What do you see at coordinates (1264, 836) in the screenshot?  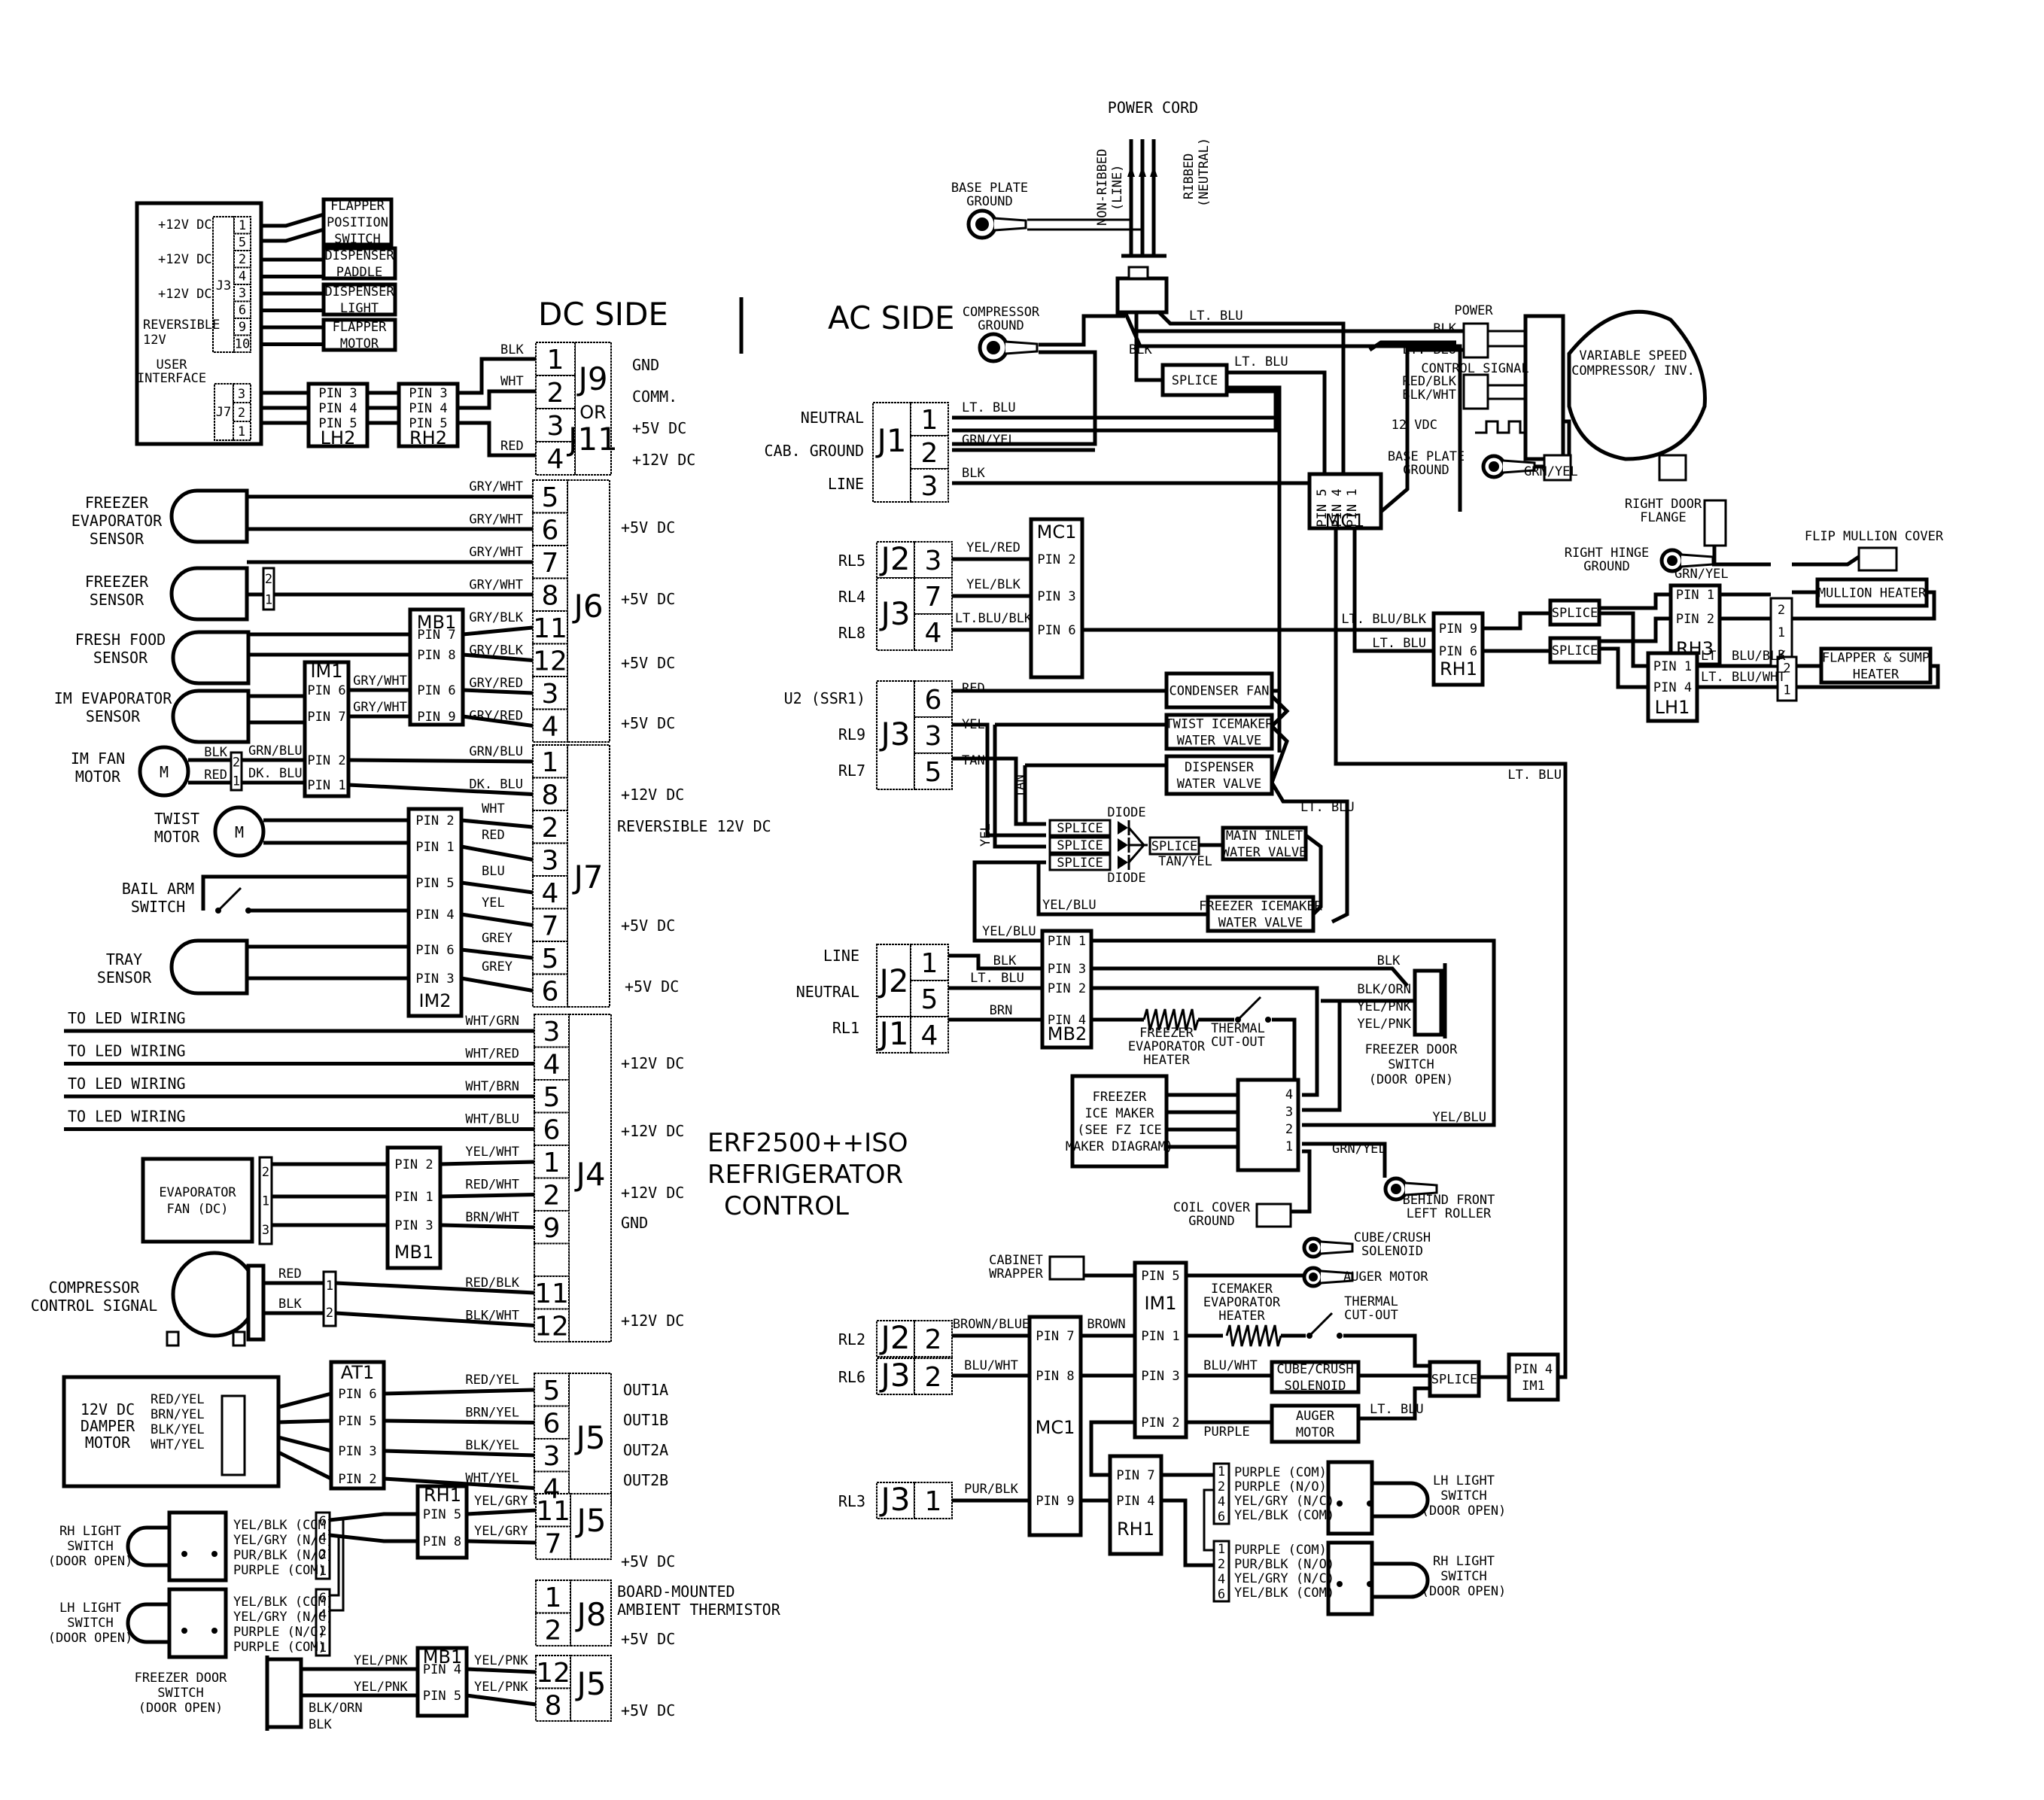 I see `main-inlet-valve-label: MAIN INLET` at bounding box center [1264, 836].